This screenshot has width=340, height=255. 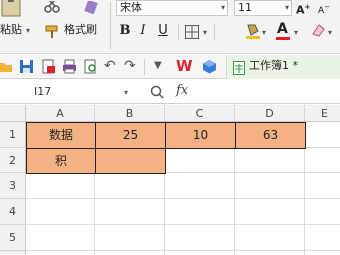 What do you see at coordinates (131, 7) in the screenshot?
I see `font-name-value: 宋体` at bounding box center [131, 7].